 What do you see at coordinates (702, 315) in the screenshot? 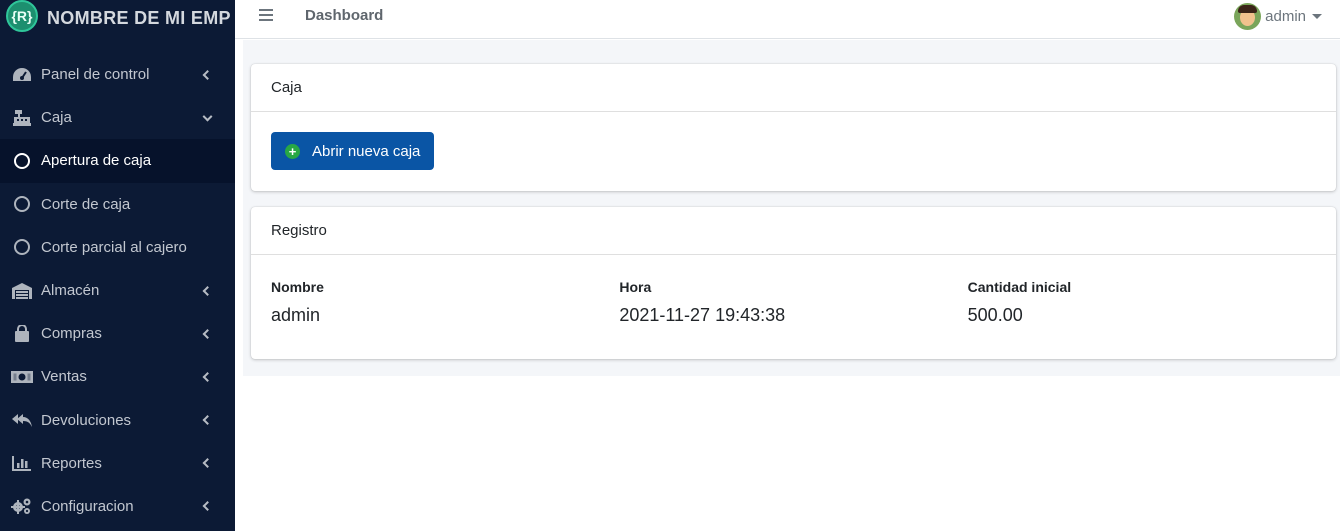
I see `column-value: 2021-11-27 19:43:38` at bounding box center [702, 315].